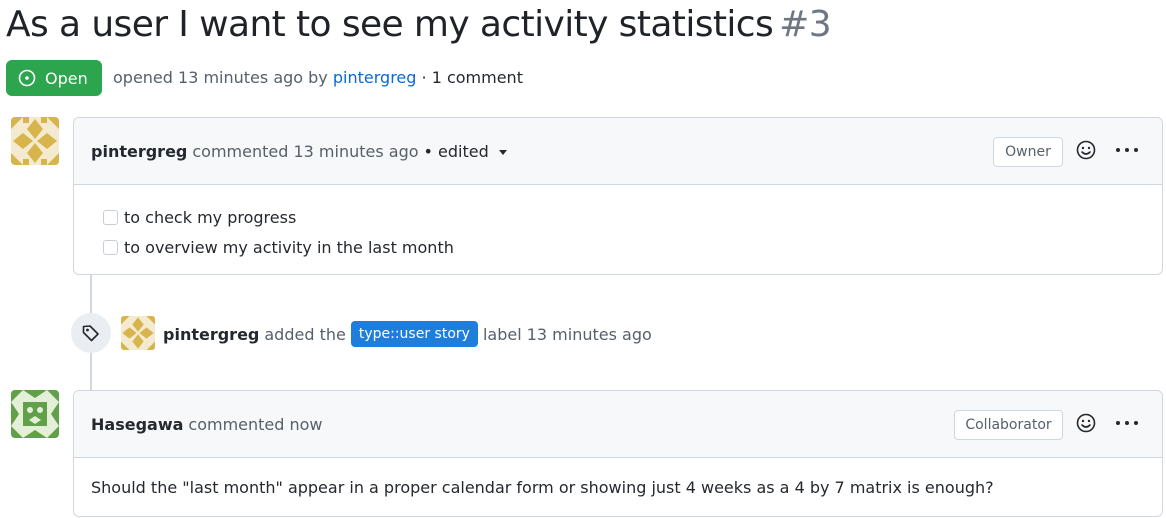 This screenshot has height=518, width=1166. What do you see at coordinates (305, 334) in the screenshot?
I see `event-action: added the` at bounding box center [305, 334].